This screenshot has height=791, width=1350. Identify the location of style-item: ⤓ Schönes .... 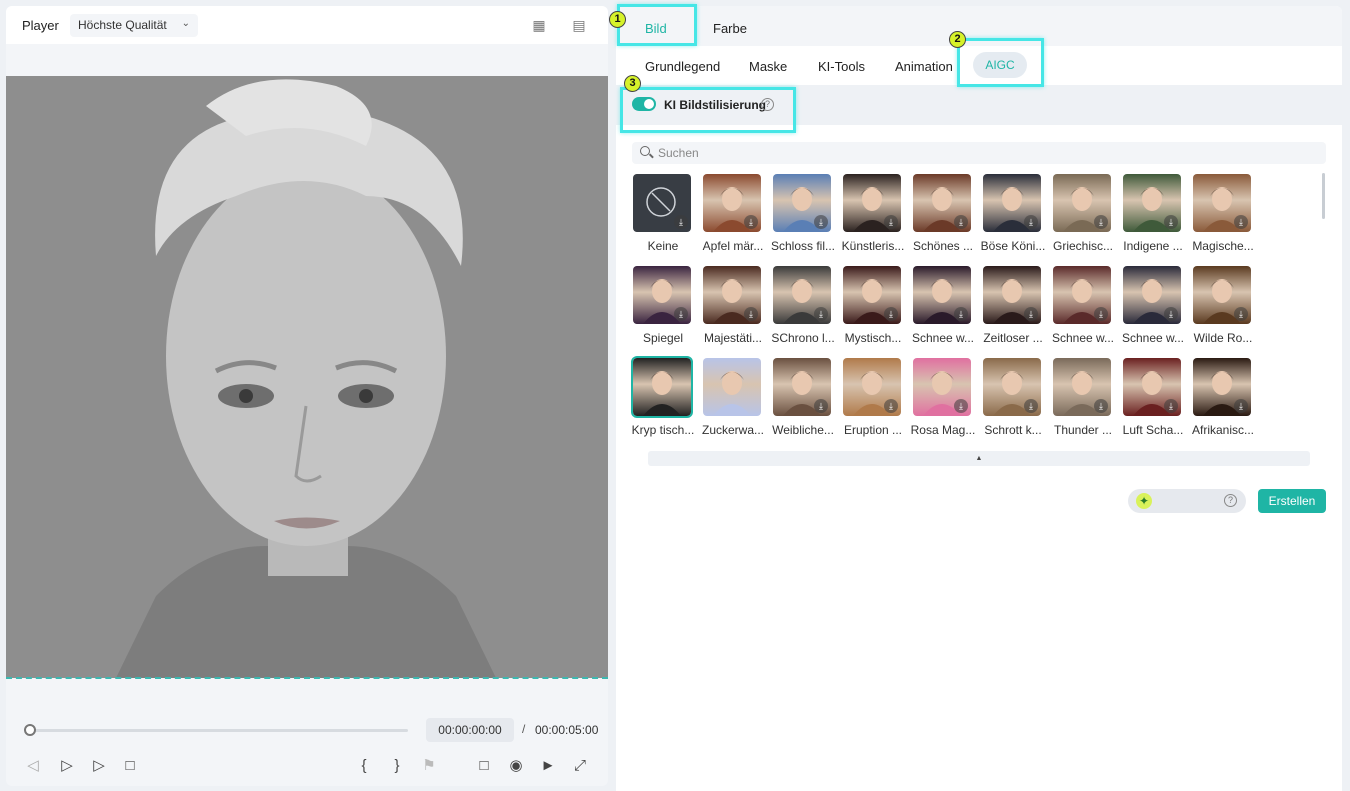
(943, 217).